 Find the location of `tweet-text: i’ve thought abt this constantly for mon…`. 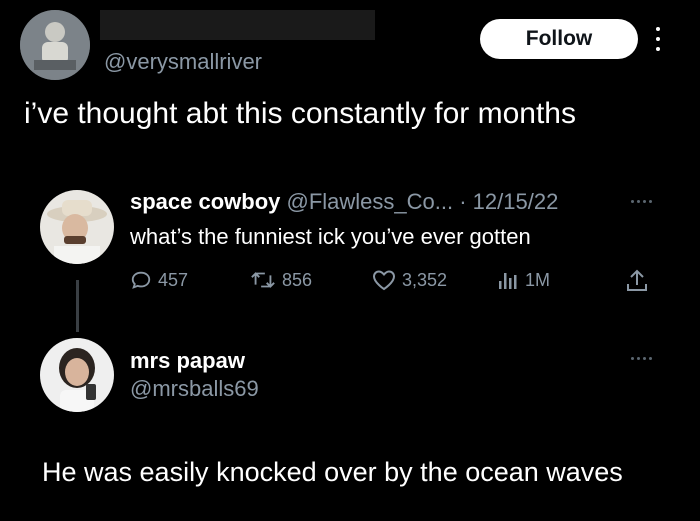

tweet-text: i’ve thought abt this constantly for mon… is located at coordinates (300, 113).